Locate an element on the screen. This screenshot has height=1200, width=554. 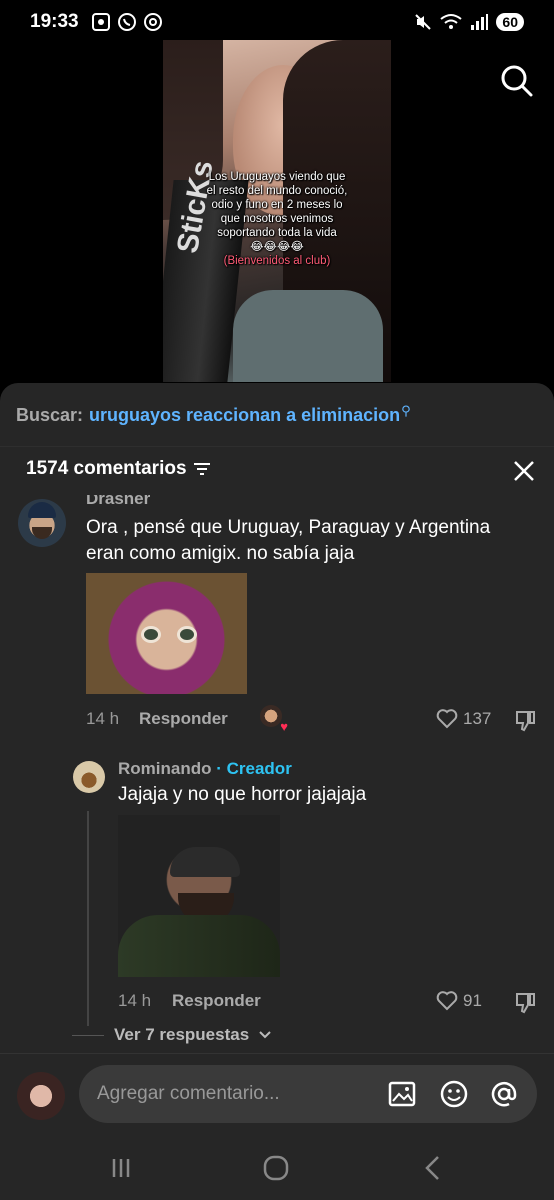
video-shirt is located at coordinates (308, 336).